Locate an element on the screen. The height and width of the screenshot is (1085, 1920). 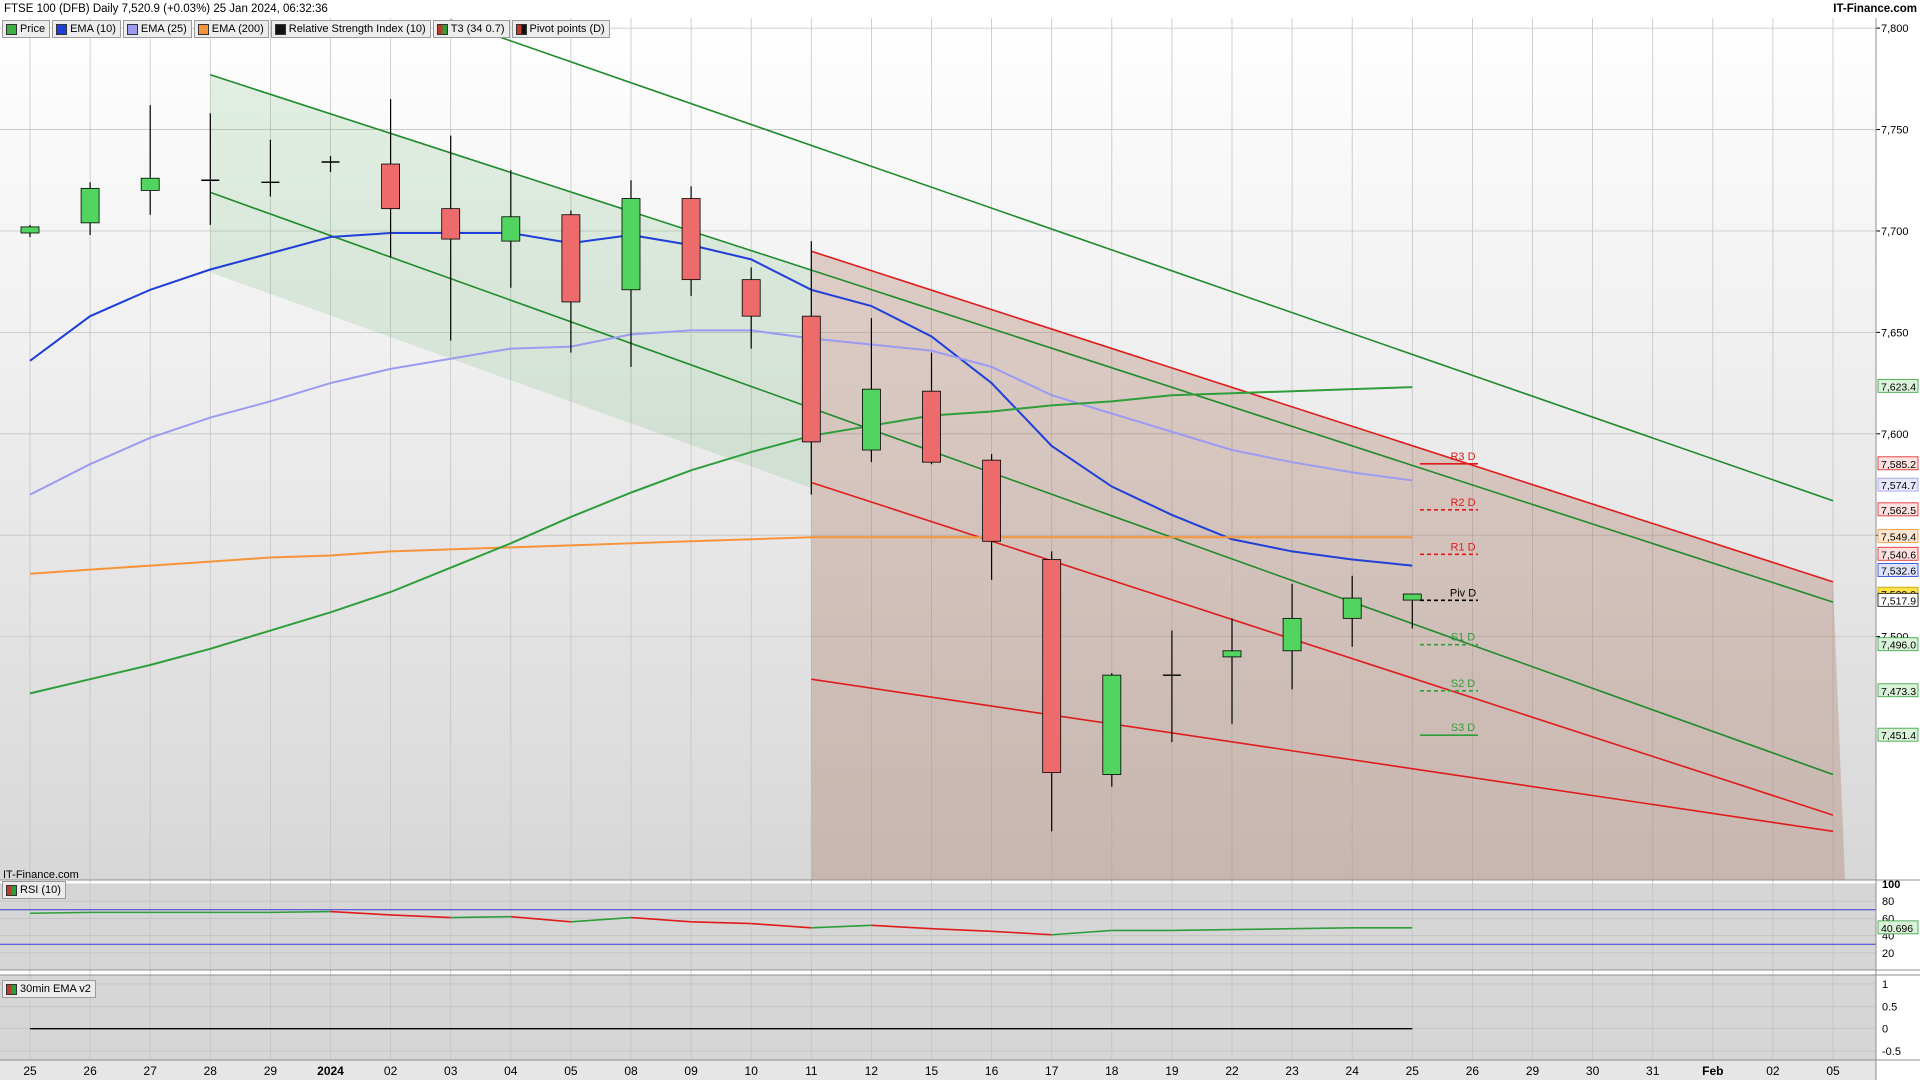
legend-item-ema10: EMA (10) is located at coordinates (86, 29).